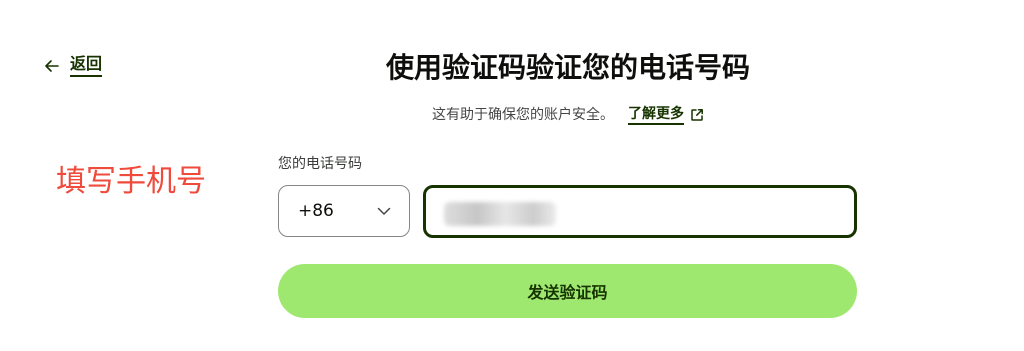 This screenshot has width=1024, height=351. What do you see at coordinates (697, 115) in the screenshot?
I see `external-link-icon` at bounding box center [697, 115].